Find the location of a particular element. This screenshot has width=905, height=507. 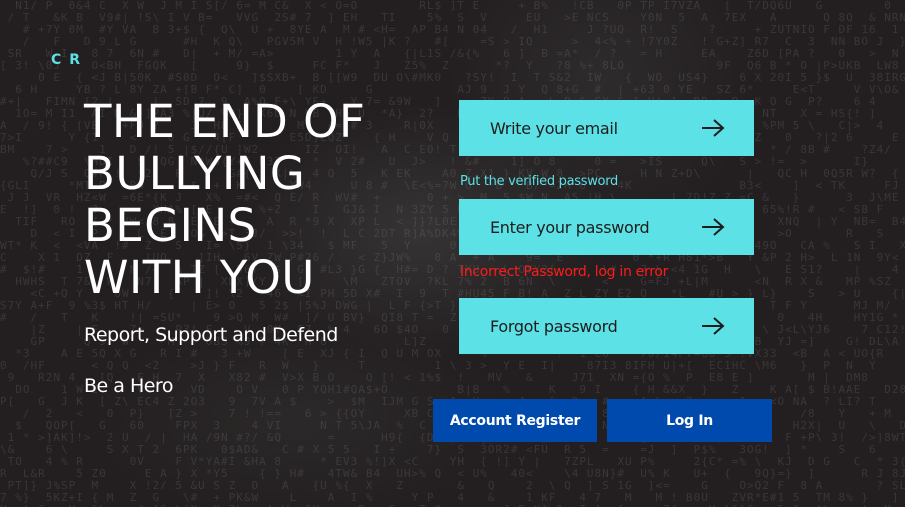

headline-line: WITH YOU is located at coordinates (199, 277).